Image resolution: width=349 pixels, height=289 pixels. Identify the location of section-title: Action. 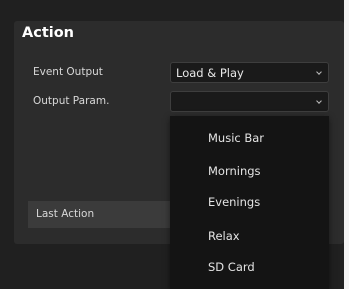
(48, 33).